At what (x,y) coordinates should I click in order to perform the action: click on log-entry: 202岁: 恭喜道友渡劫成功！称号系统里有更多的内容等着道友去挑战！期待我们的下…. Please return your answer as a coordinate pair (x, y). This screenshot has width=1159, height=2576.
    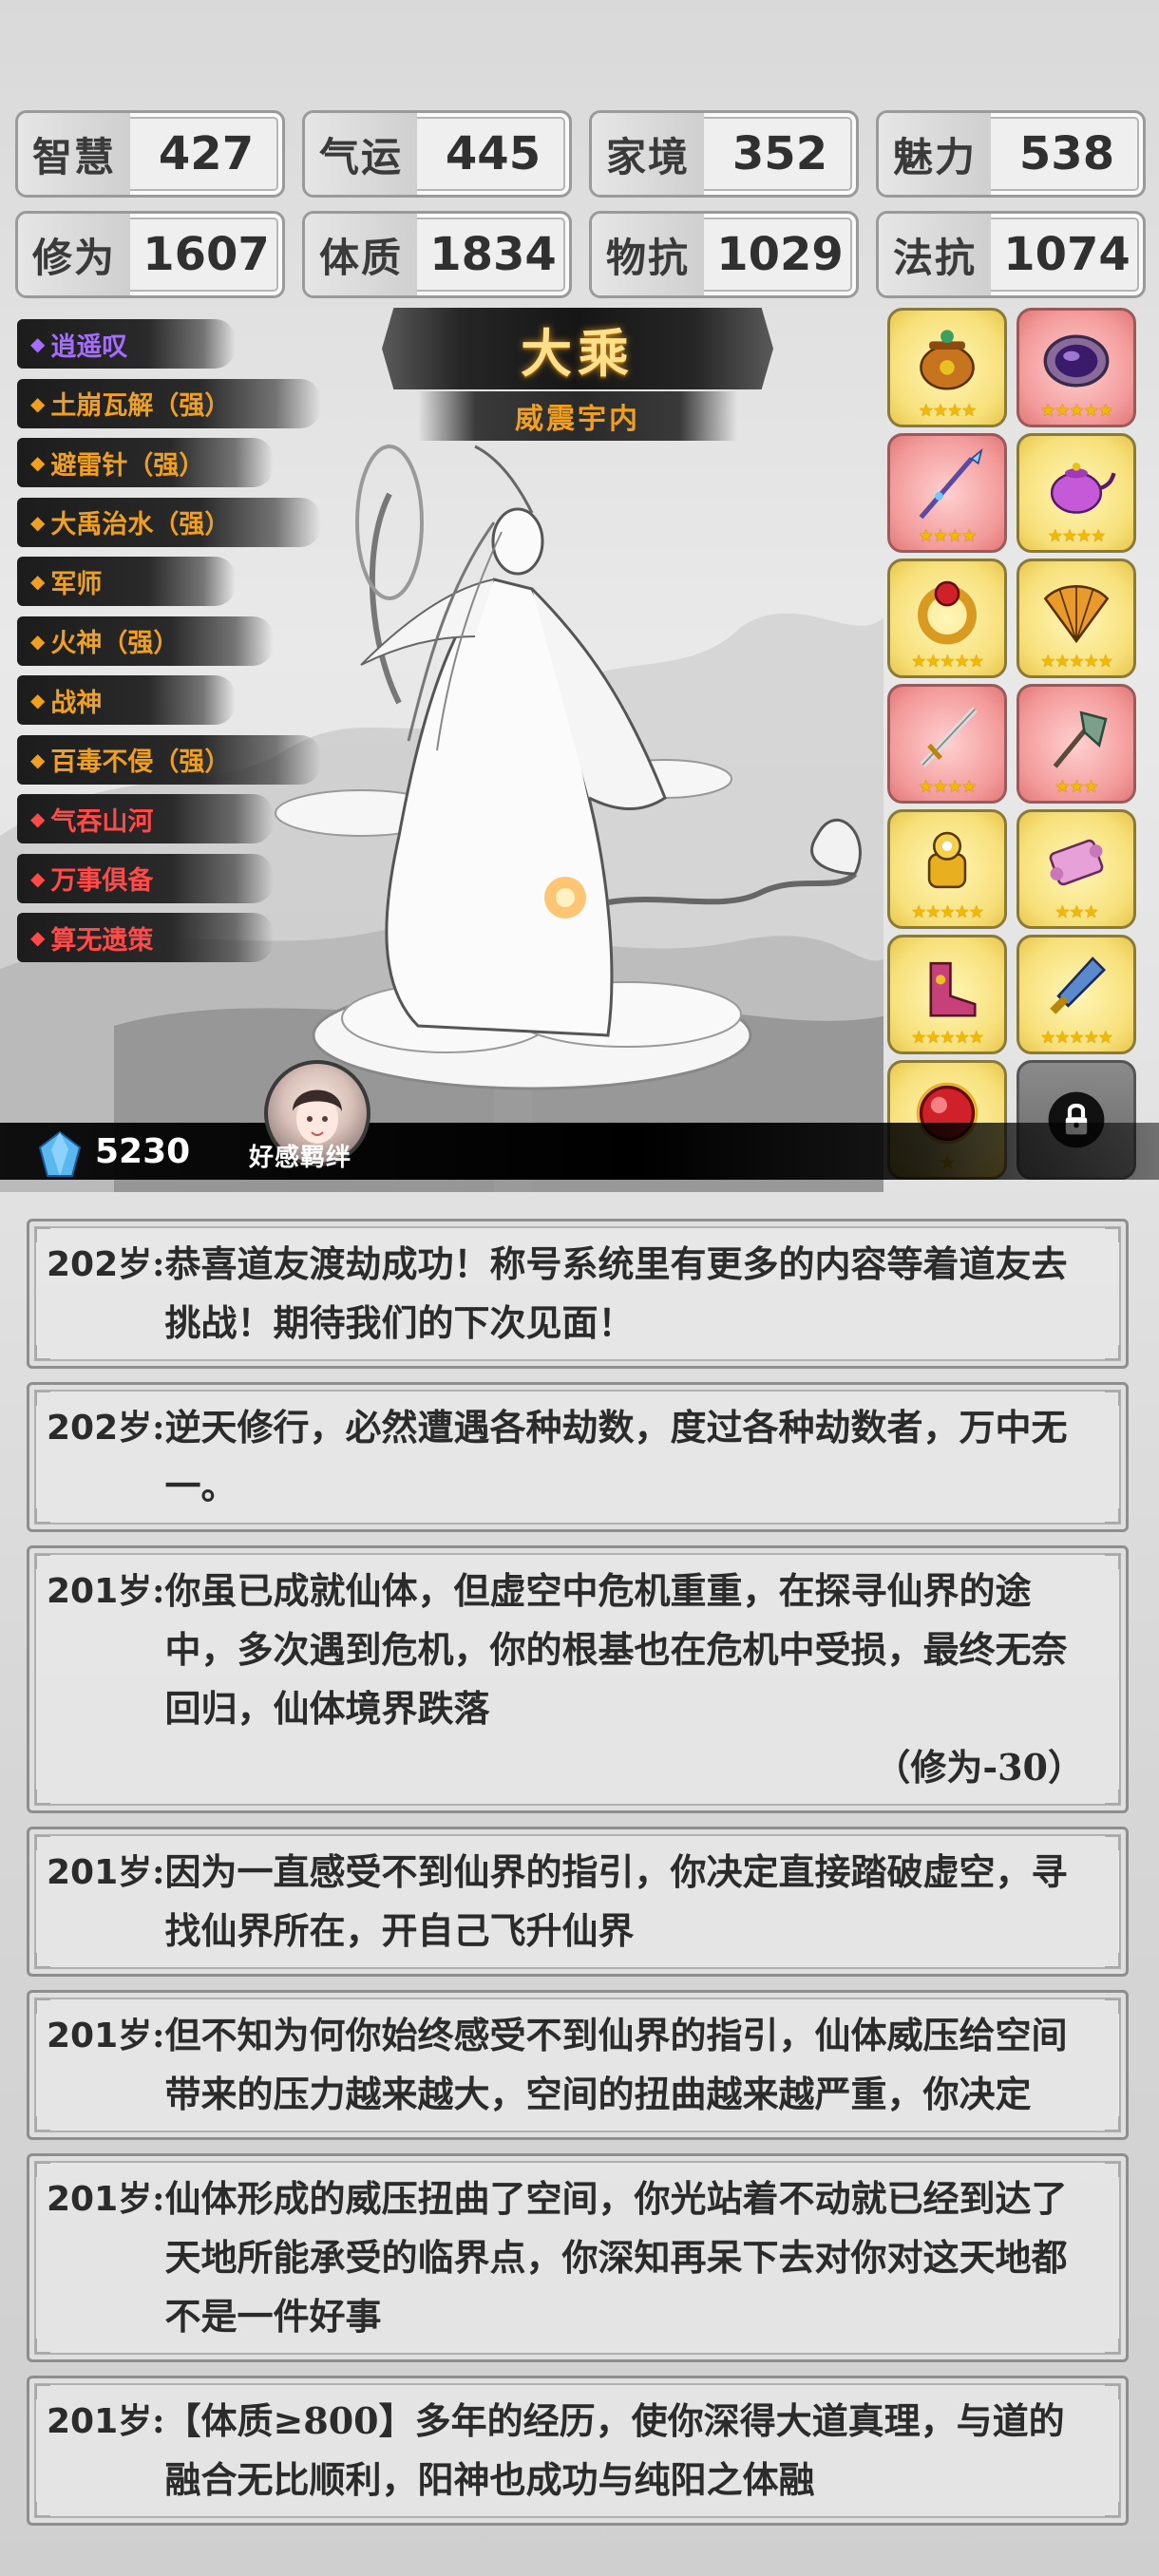
    Looking at the image, I should click on (578, 1294).